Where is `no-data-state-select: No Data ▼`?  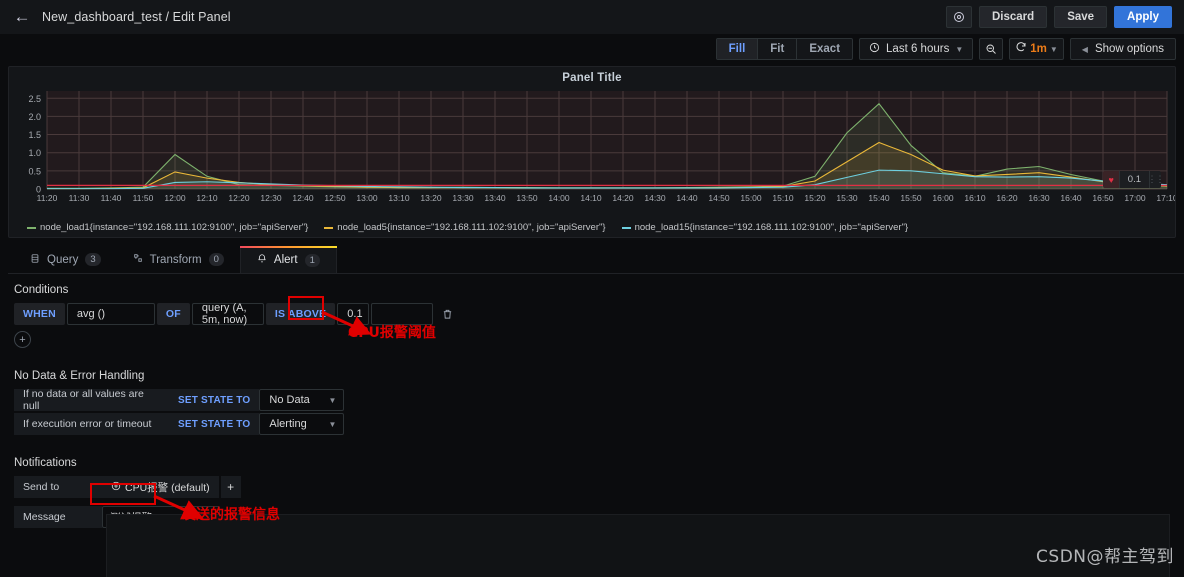 no-data-state-select: No Data ▼ is located at coordinates (302, 400).